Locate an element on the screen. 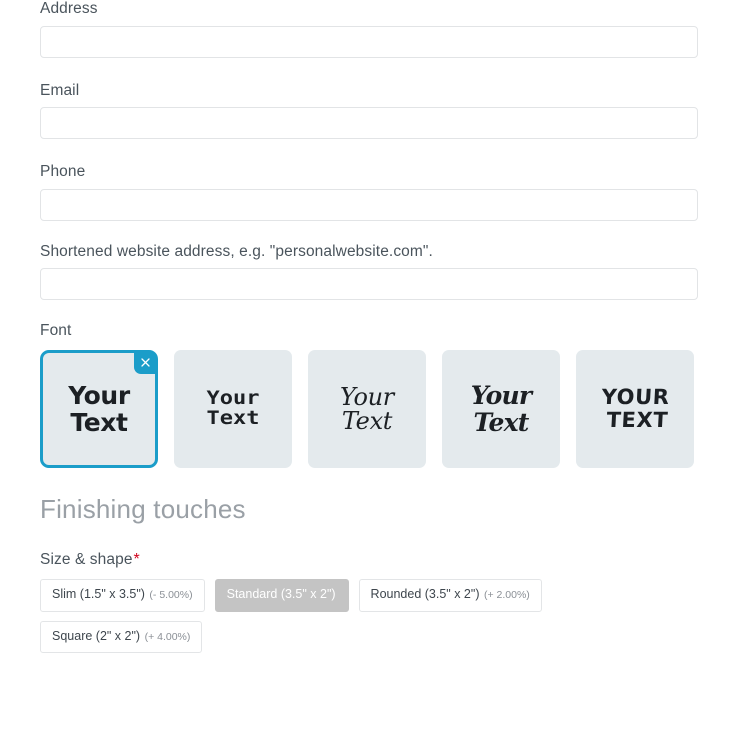 The image size is (736, 739). option-square: Square (2" x 2") (+ 4.00%) is located at coordinates (121, 637).